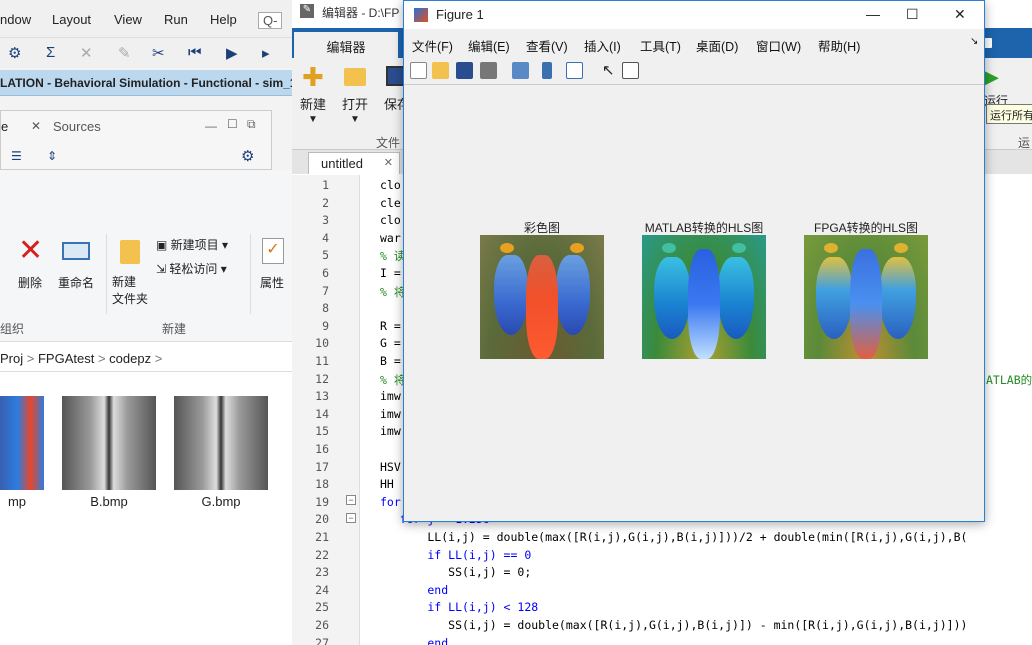 Image resolution: width=1032 pixels, height=645 pixels. Describe the element at coordinates (221, 501) in the screenshot. I see `file-name: G.bmp` at that location.